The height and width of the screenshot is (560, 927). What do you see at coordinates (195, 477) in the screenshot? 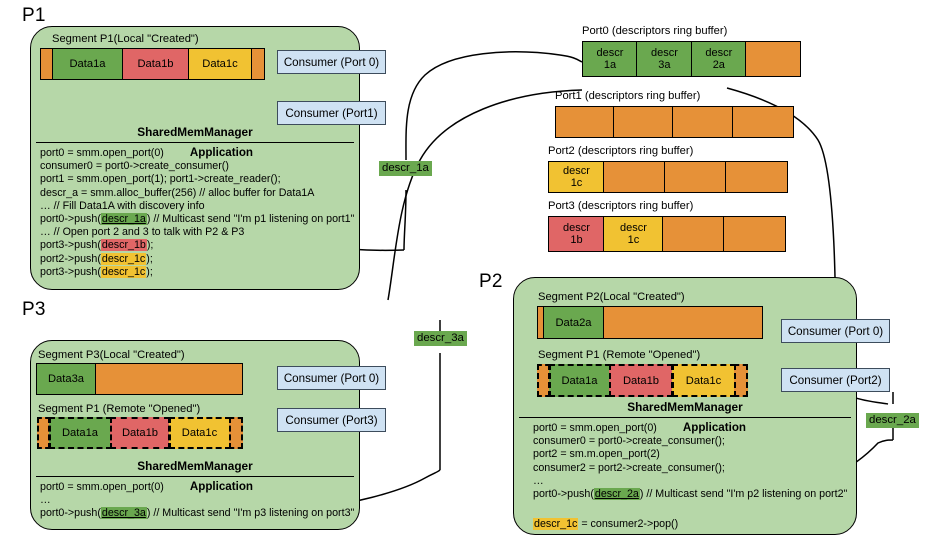
I see `panel-divider-p3` at bounding box center [195, 477].